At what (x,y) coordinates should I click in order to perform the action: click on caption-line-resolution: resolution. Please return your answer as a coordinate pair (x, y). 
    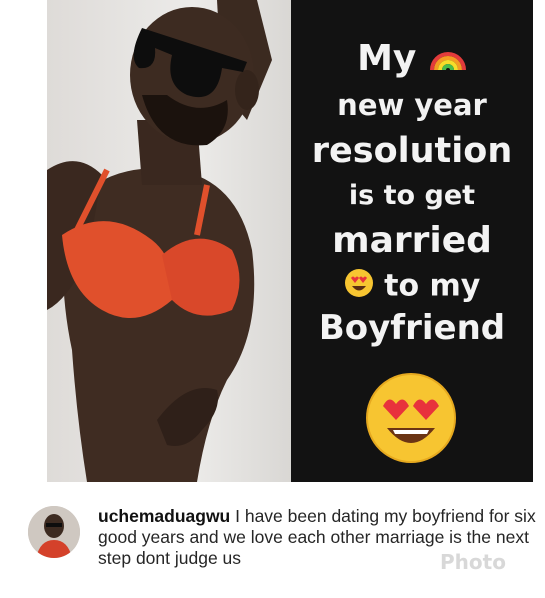
    Looking at the image, I should click on (412, 151).